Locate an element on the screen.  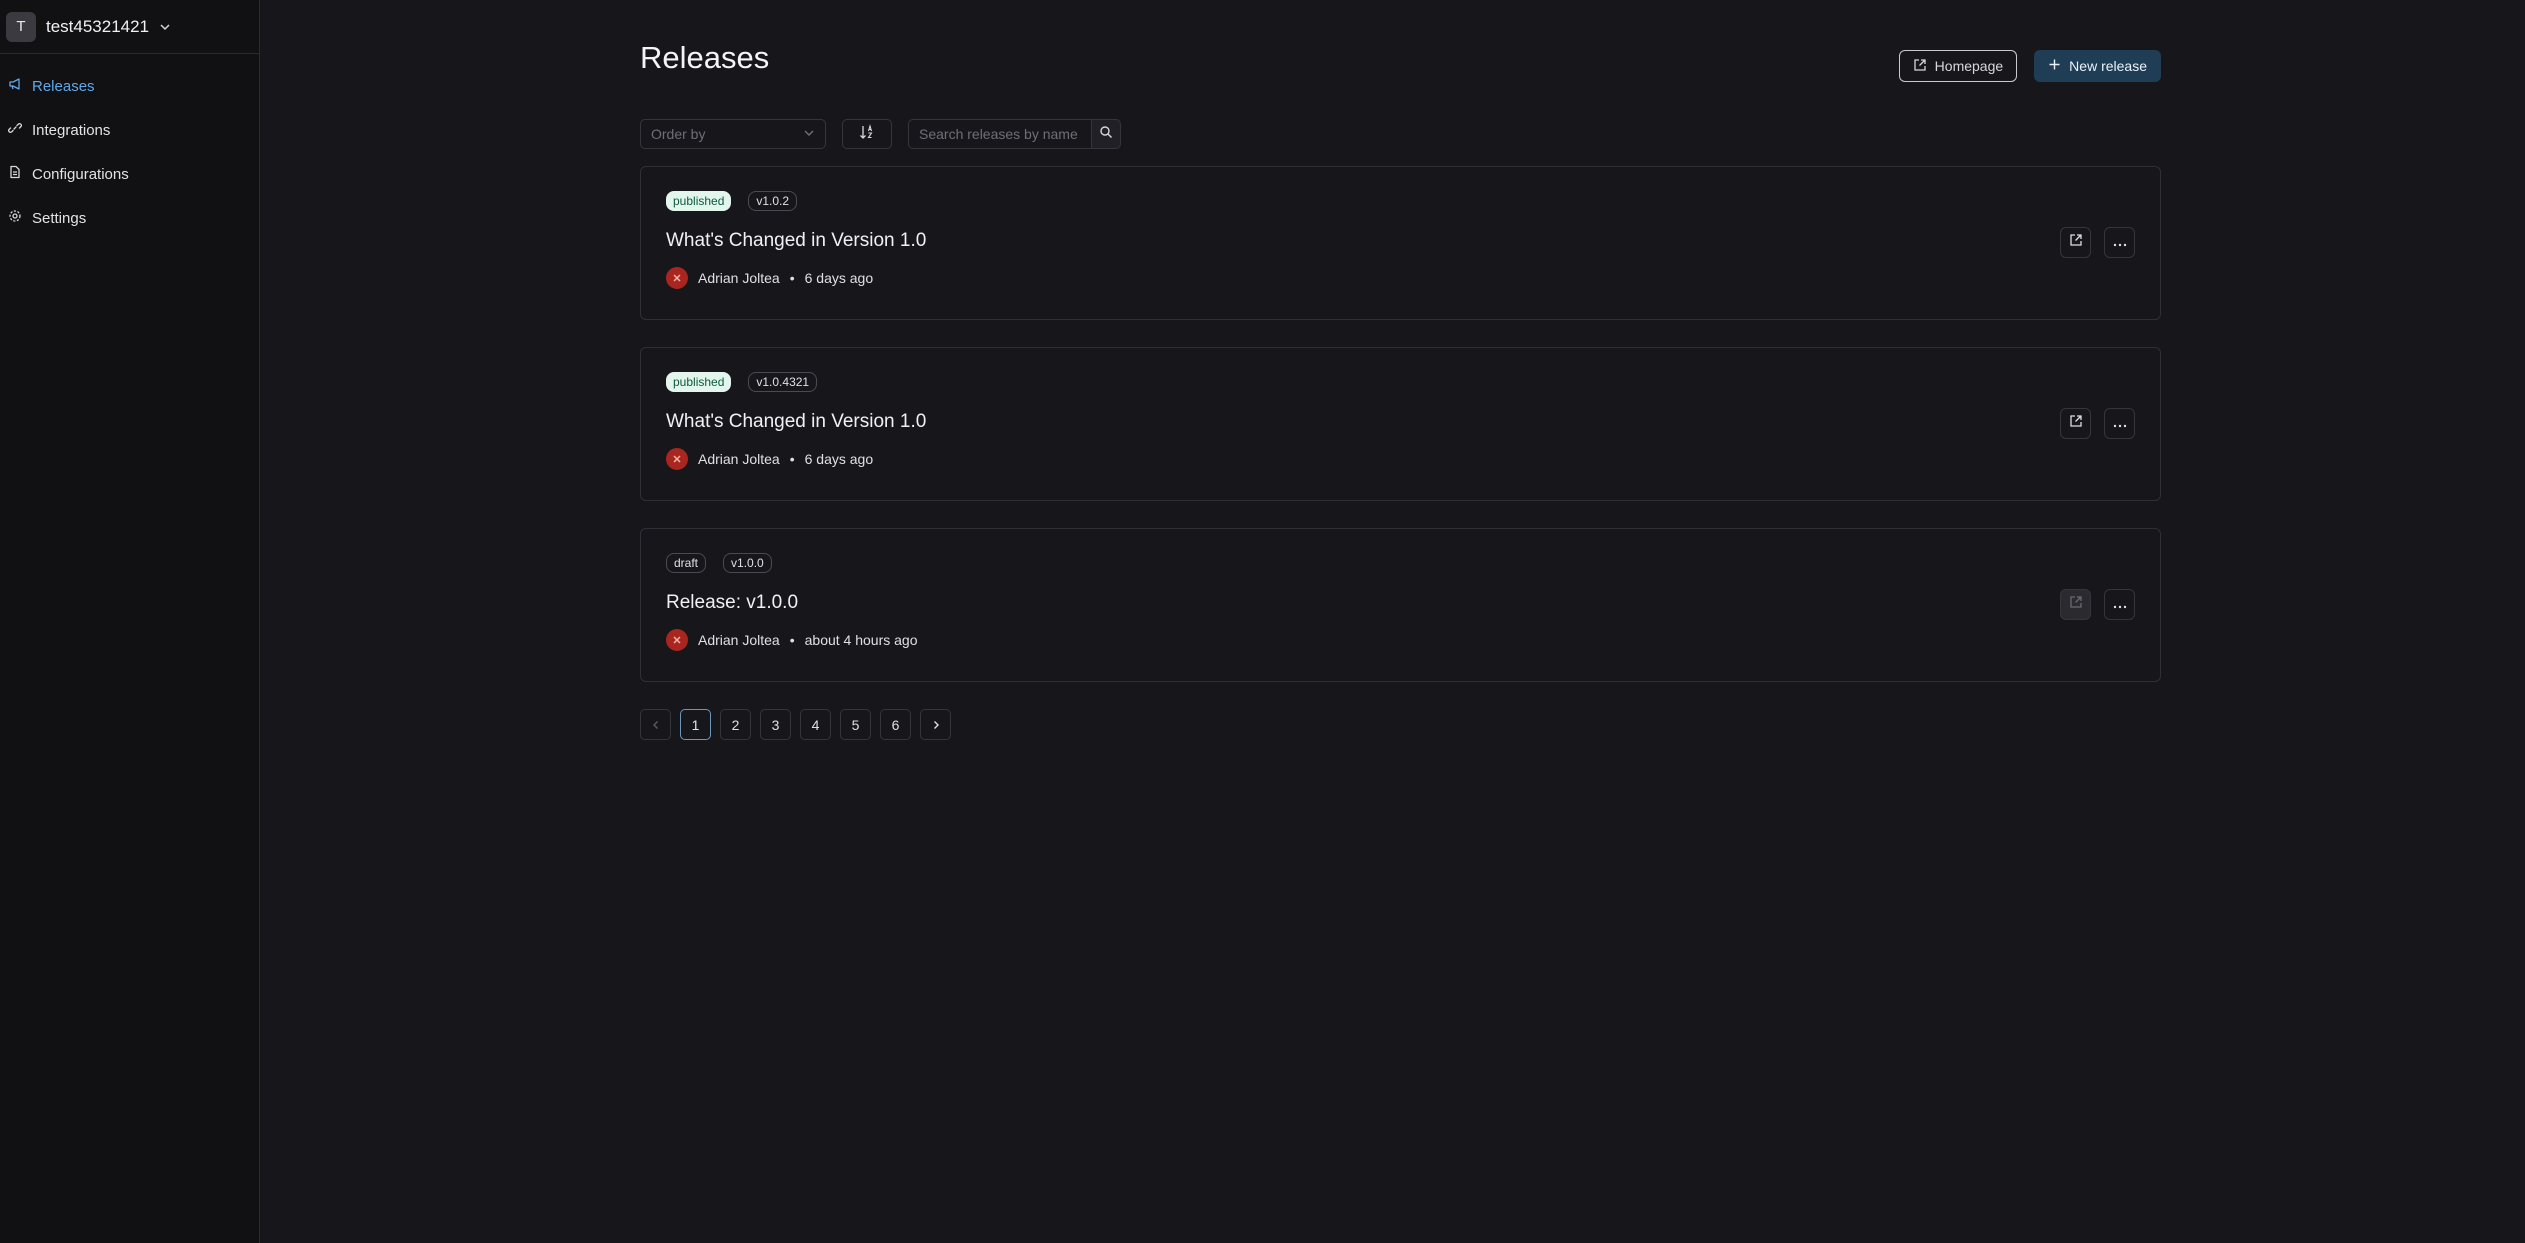
search-box is located at coordinates (1014, 134).